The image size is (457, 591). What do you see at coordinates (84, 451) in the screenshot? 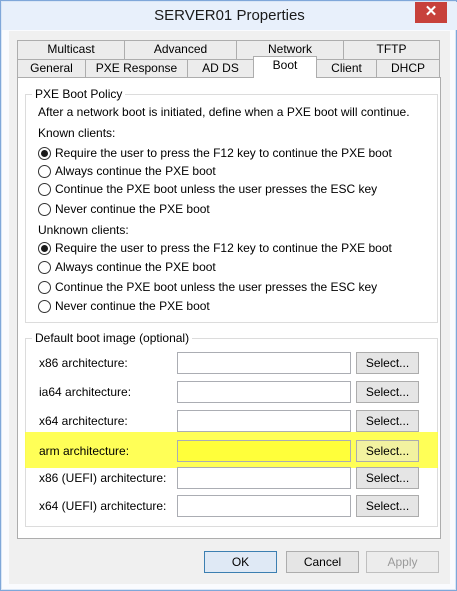
I see `arm-architecture-label: arm architecture:` at bounding box center [84, 451].